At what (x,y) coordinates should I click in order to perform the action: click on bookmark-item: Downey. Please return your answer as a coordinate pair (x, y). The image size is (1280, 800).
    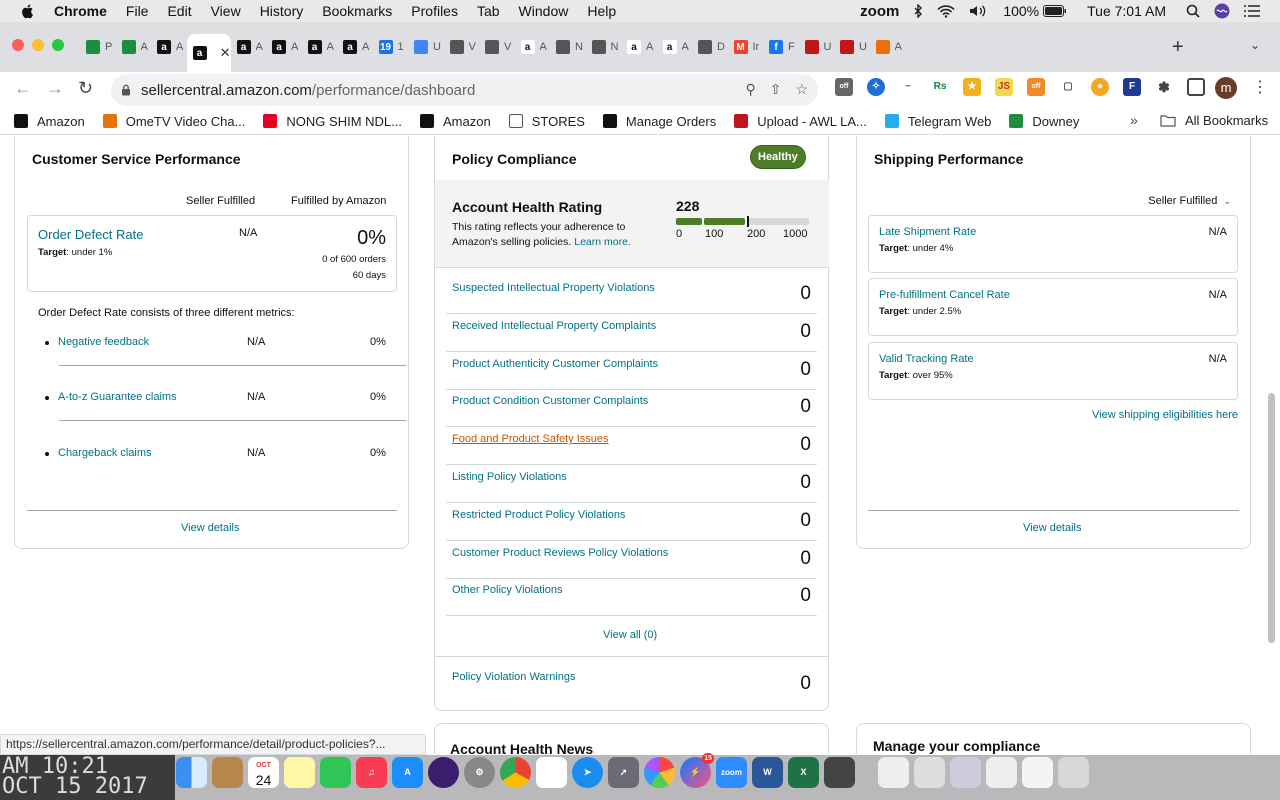
    Looking at the image, I should click on (1044, 121).